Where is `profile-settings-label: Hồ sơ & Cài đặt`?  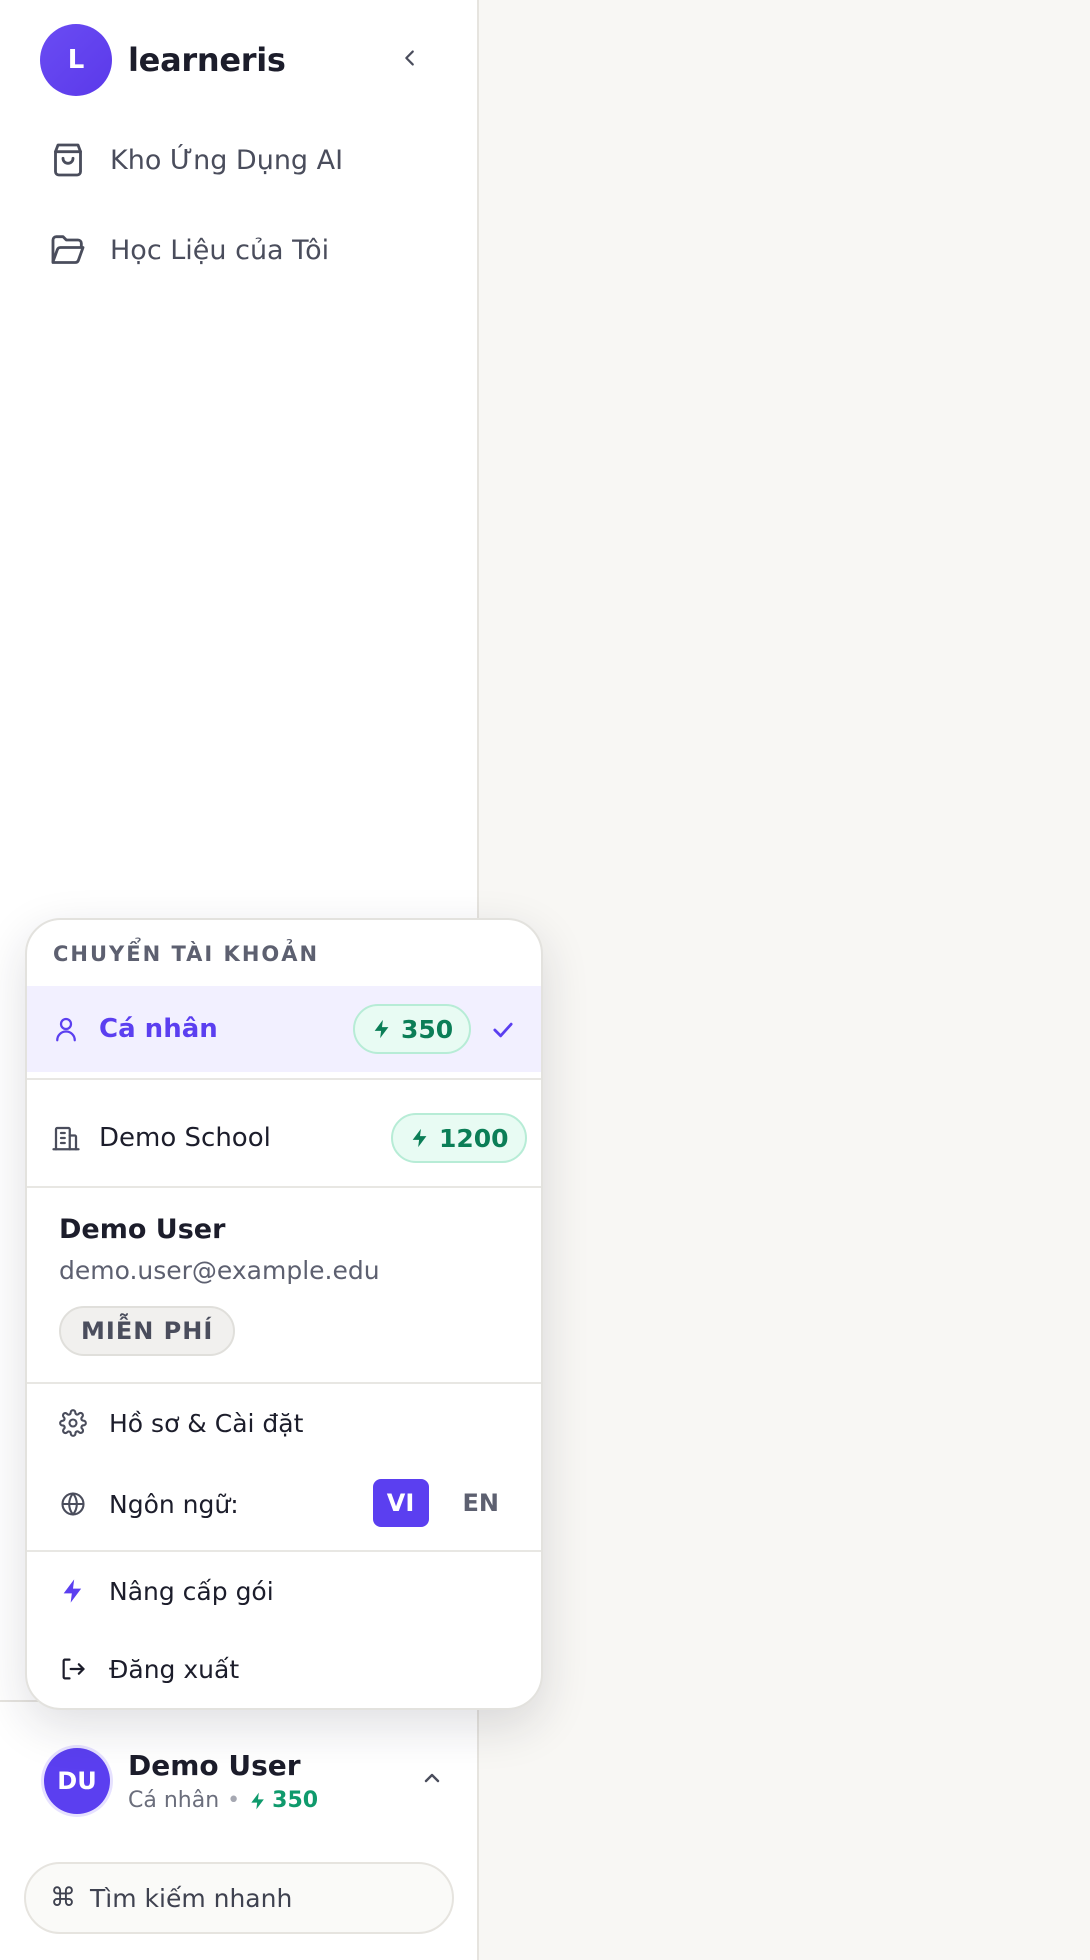
profile-settings-label: Hồ sơ & Cài đặt is located at coordinates (206, 1423).